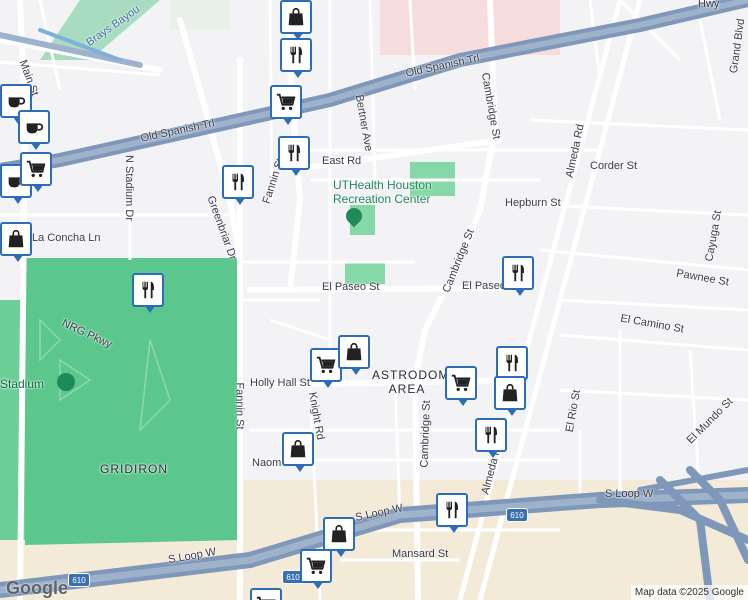 The height and width of the screenshot is (600, 748). I want to click on street-label: S Loop W, so click(629, 494).